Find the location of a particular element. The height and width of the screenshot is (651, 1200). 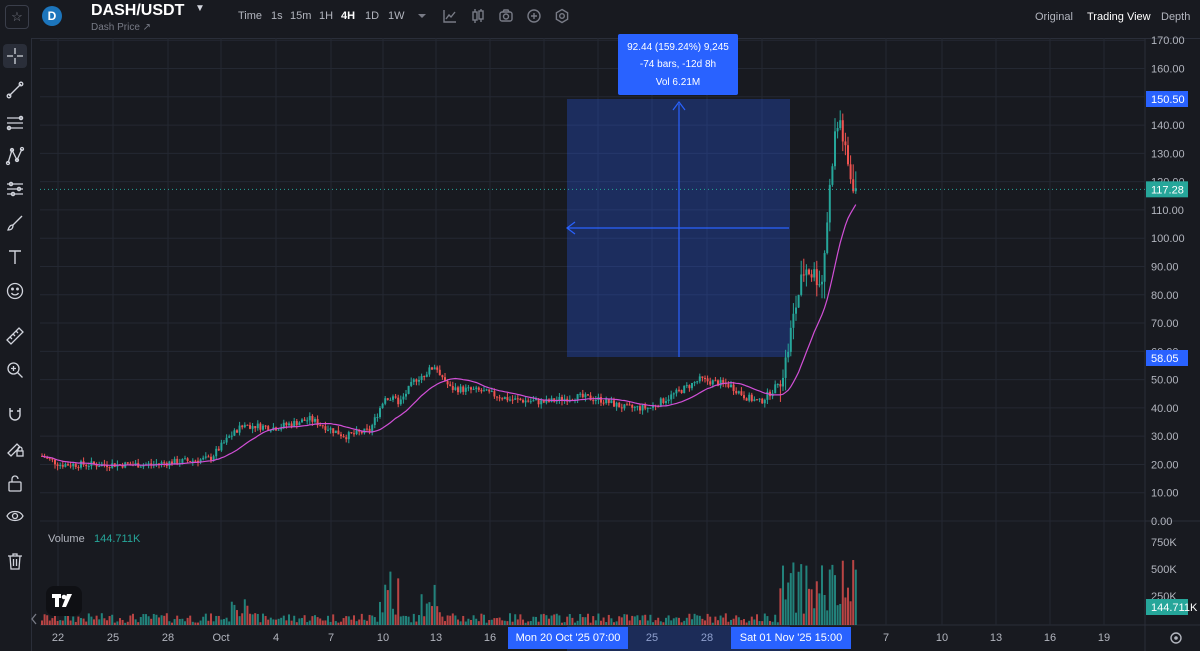

volume-tick-label: 500K is located at coordinates (1164, 570).